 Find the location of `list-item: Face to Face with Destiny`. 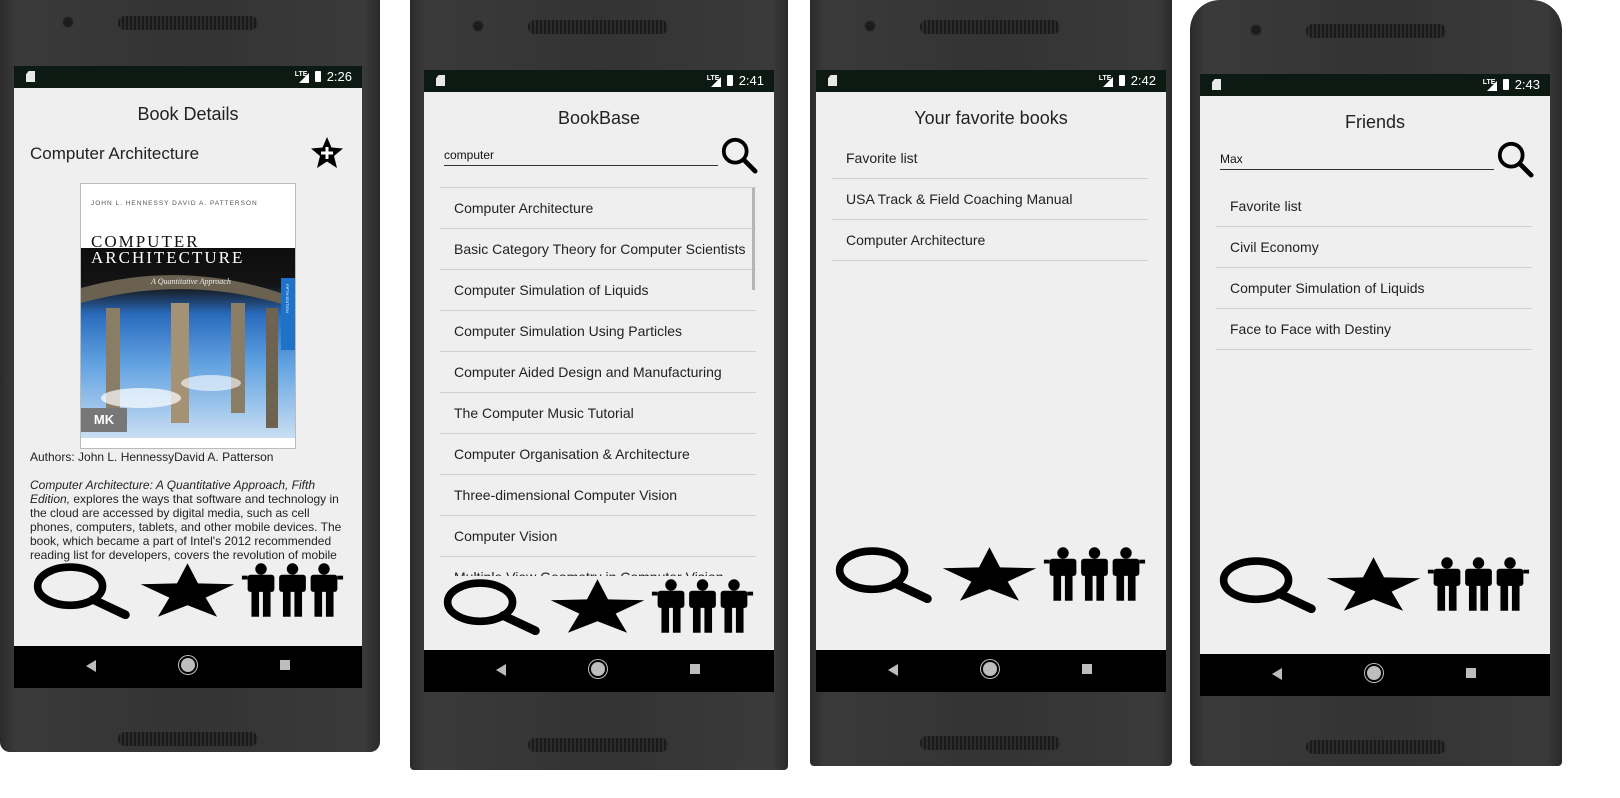

list-item: Face to Face with Destiny is located at coordinates (1374, 329).